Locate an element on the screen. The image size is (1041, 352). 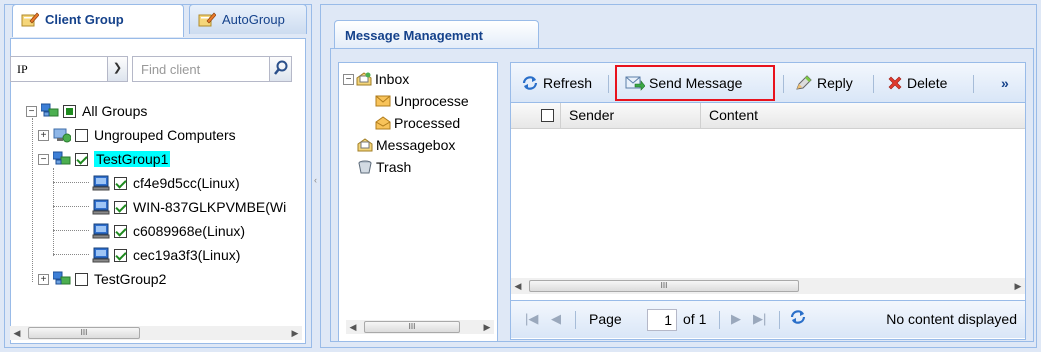
tree-node-client: cf4e9d5cc(Linux) is located at coordinates (166, 183).